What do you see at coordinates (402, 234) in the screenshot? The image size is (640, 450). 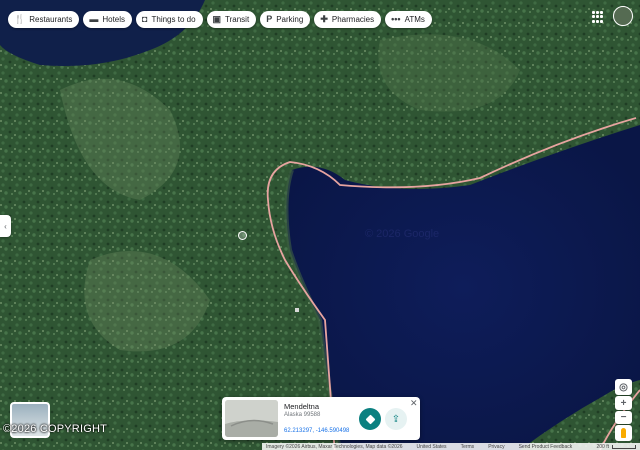 I see `google-watermark: © 2026 Google` at bounding box center [402, 234].